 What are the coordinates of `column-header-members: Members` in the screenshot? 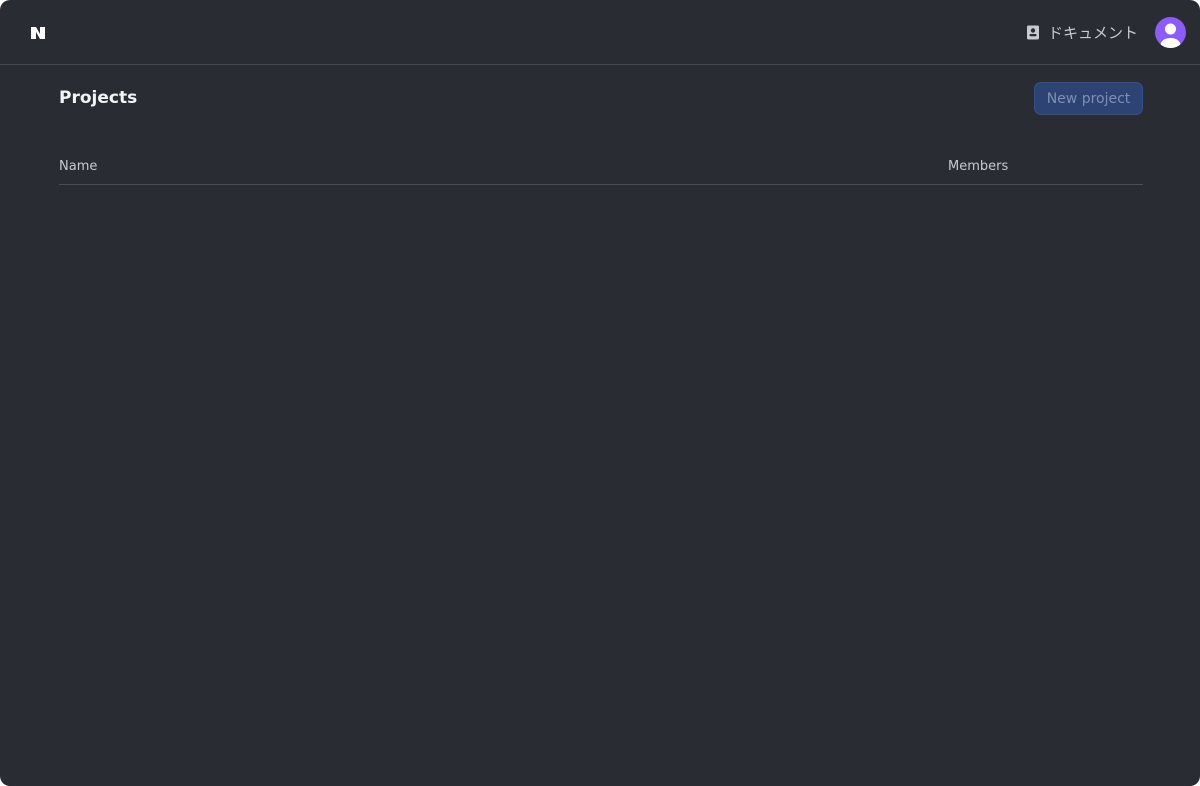 It's located at (978, 166).